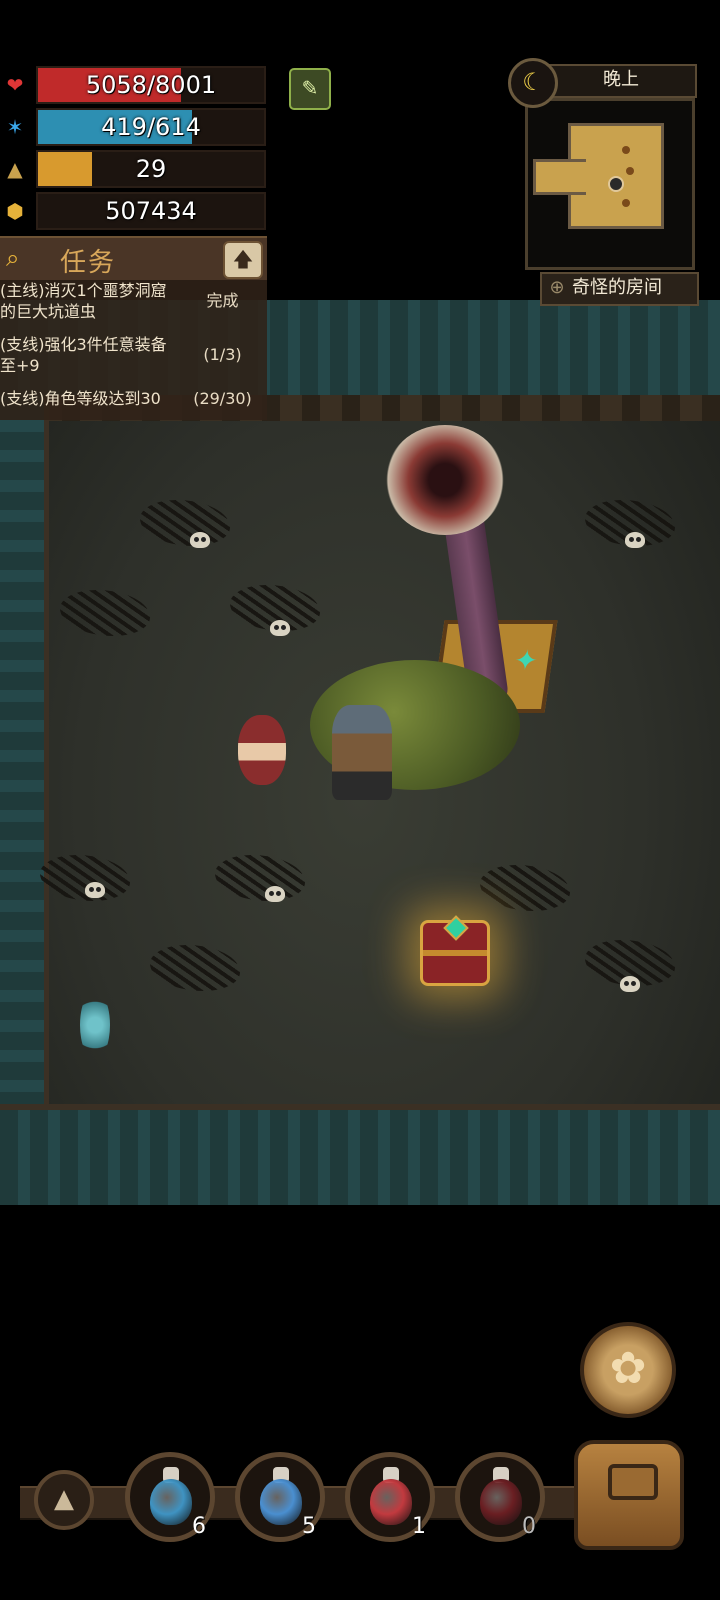 This screenshot has width=720, height=1600. Describe the element at coordinates (309, 1526) in the screenshot. I see `potion-count: 5` at that location.